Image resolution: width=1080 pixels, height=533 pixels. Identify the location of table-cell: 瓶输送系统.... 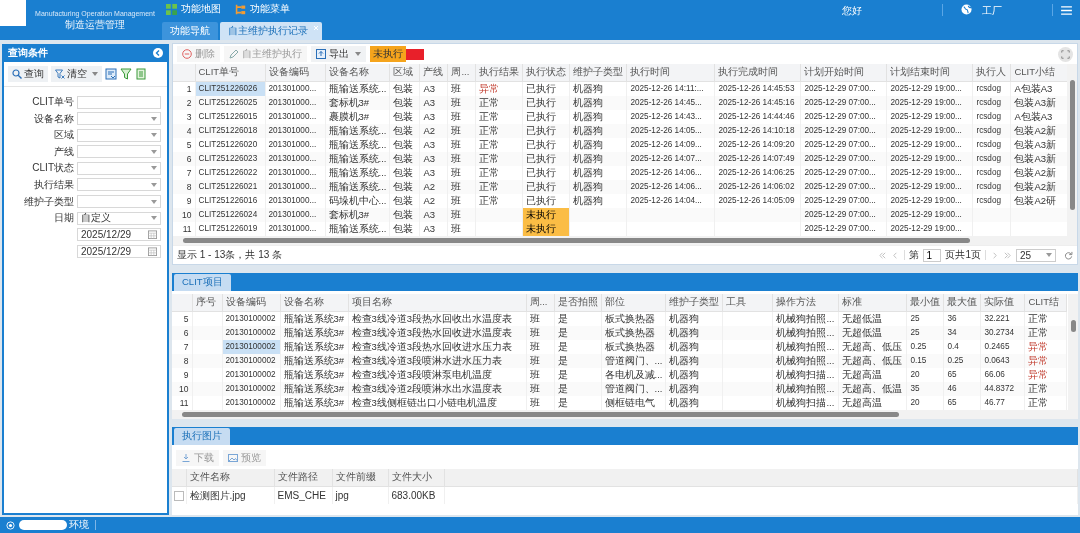
(357, 159).